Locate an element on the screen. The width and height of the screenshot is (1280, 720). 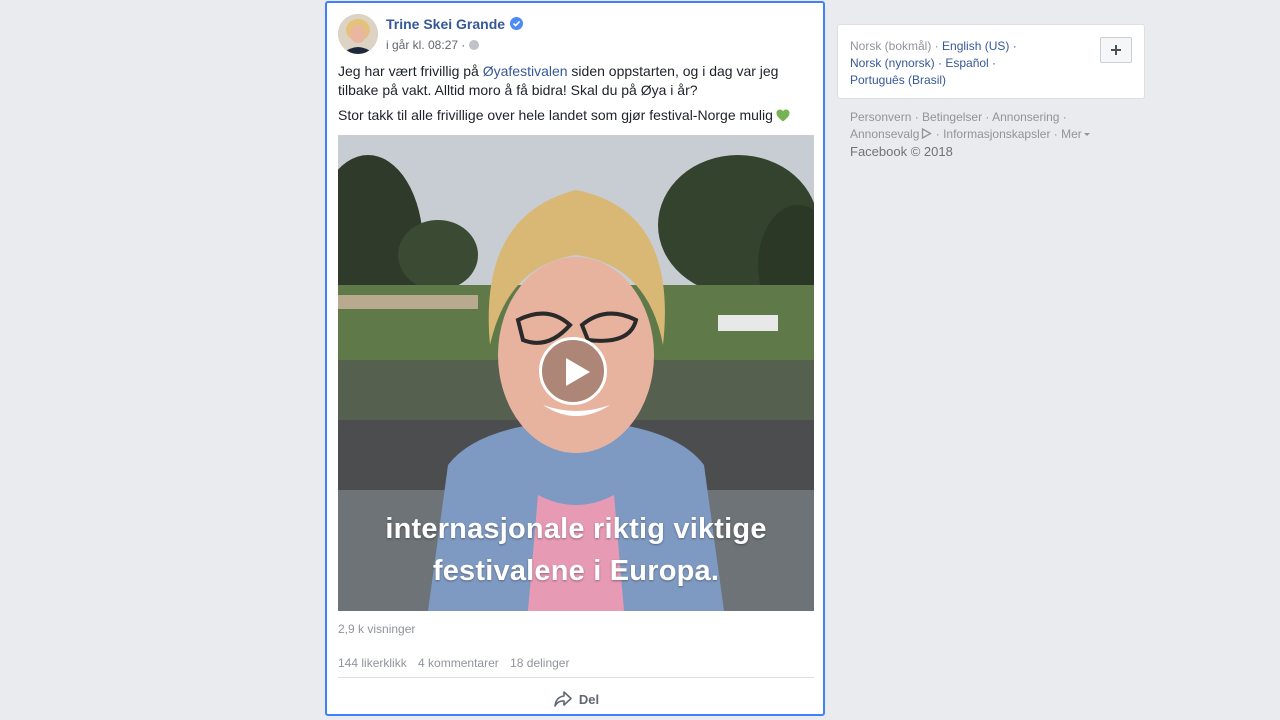
play-icon is located at coordinates (578, 372).